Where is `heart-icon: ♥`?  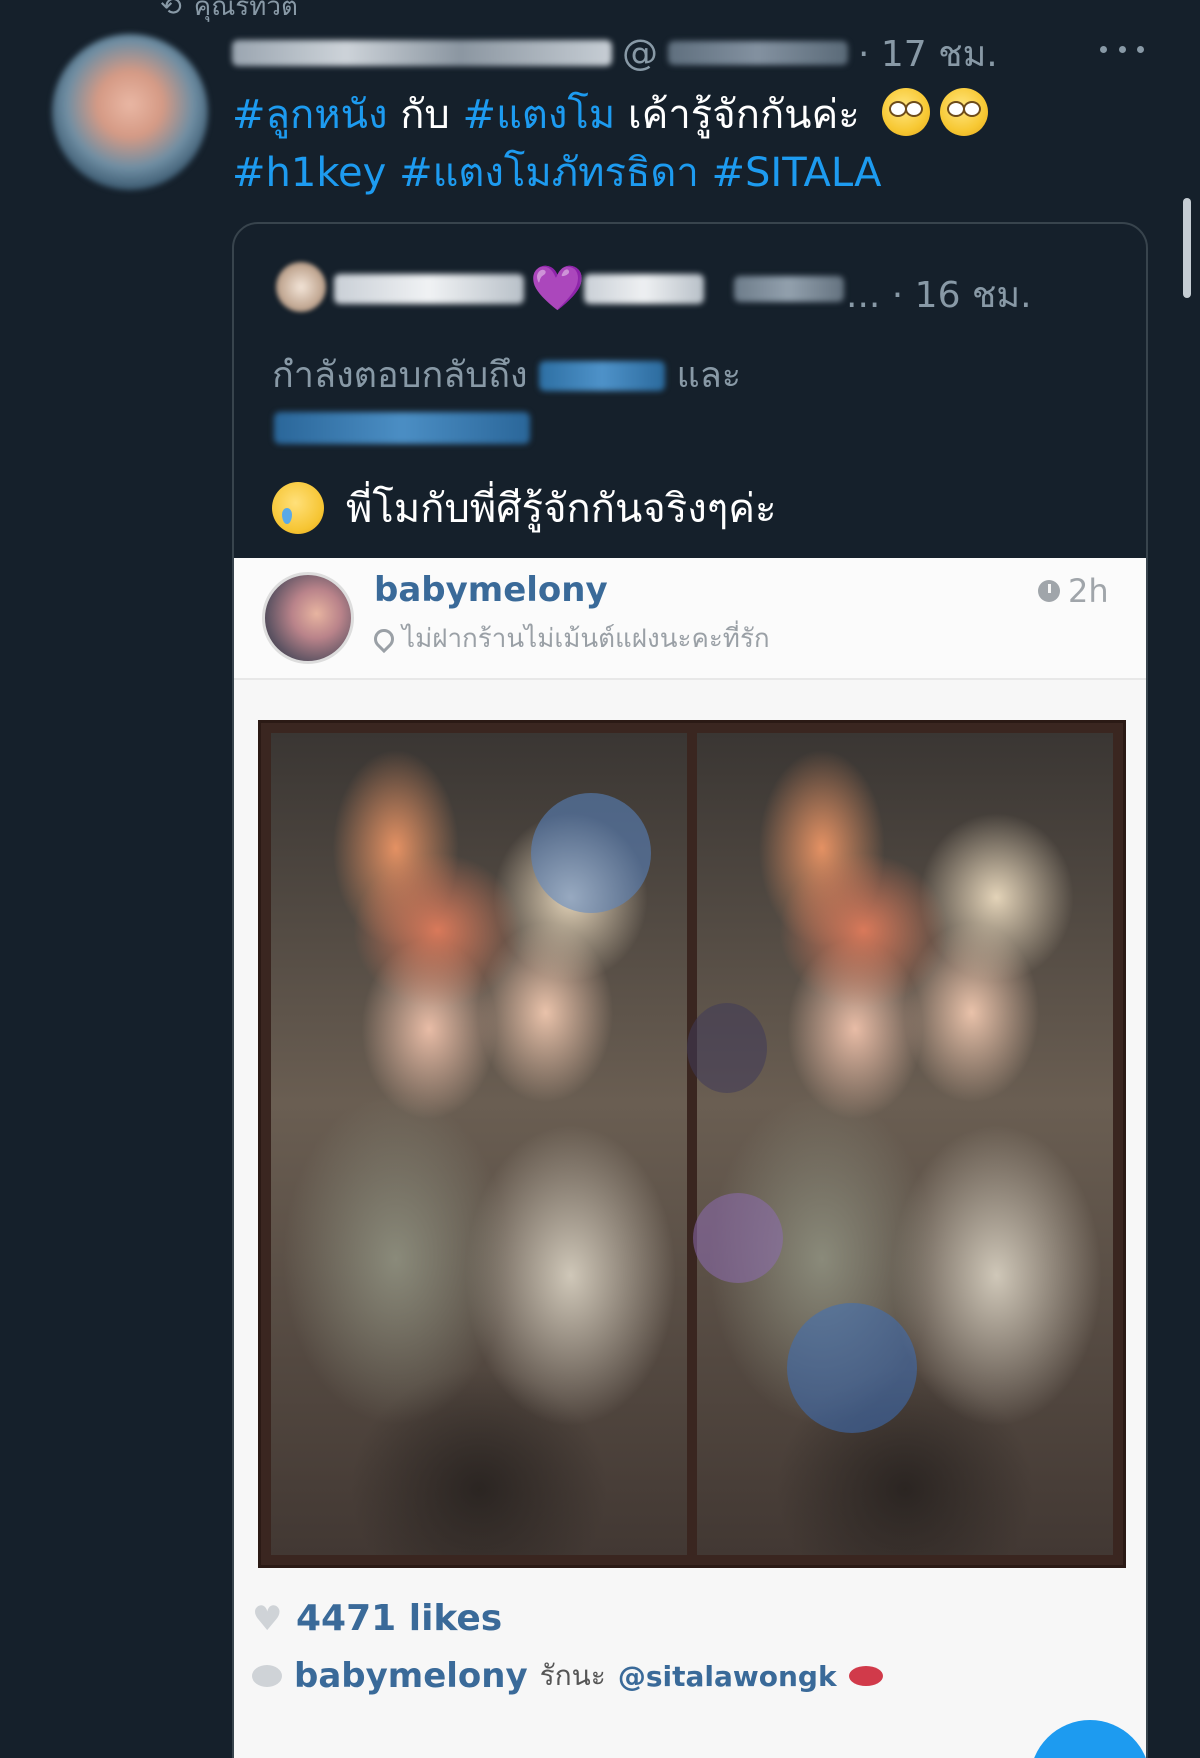
heart-icon: ♥ is located at coordinates (267, 1618).